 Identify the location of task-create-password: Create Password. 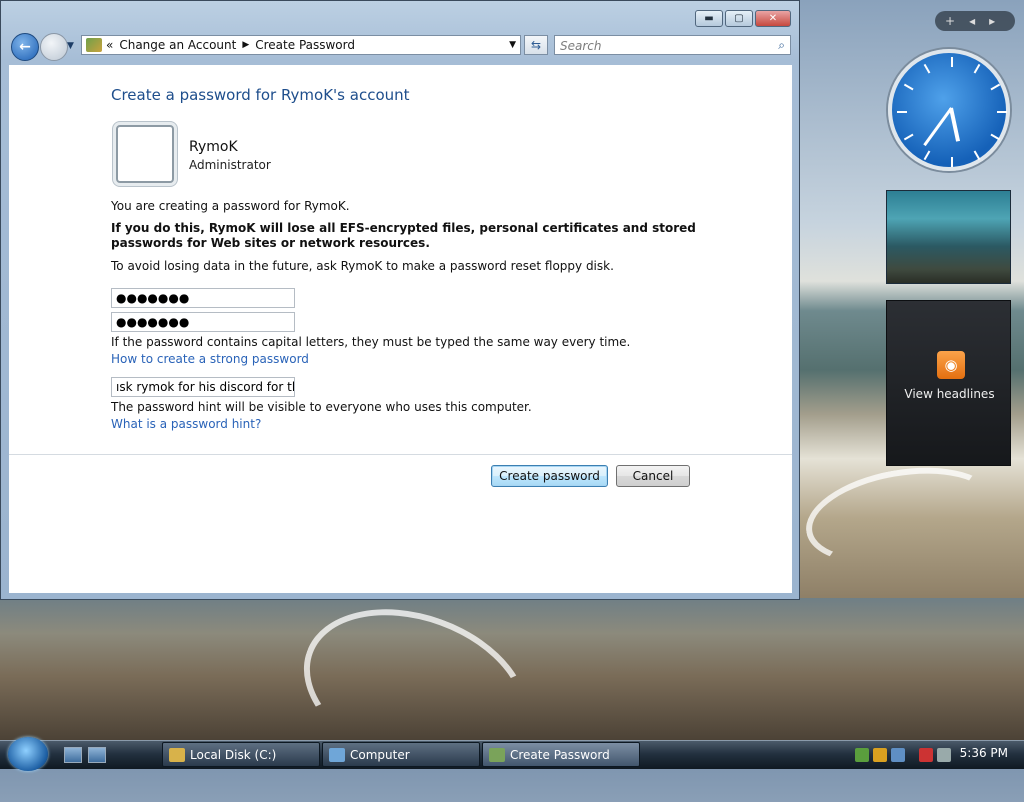
(561, 754).